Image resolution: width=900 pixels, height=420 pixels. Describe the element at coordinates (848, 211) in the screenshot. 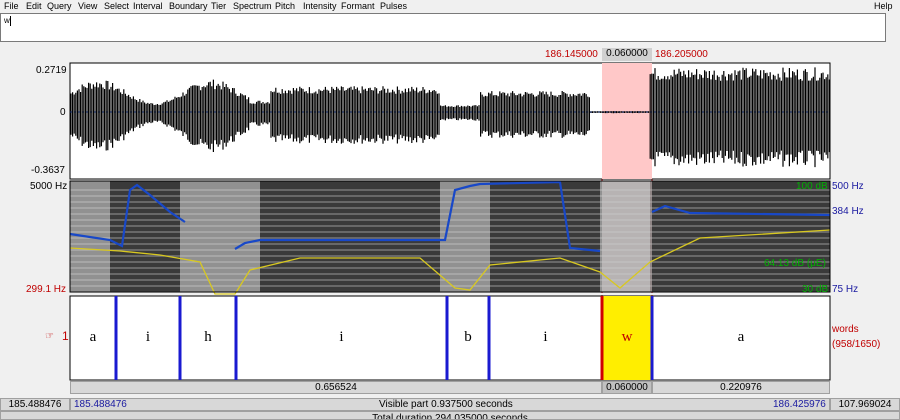

I see `pitch-value-label: 384 Hz` at that location.